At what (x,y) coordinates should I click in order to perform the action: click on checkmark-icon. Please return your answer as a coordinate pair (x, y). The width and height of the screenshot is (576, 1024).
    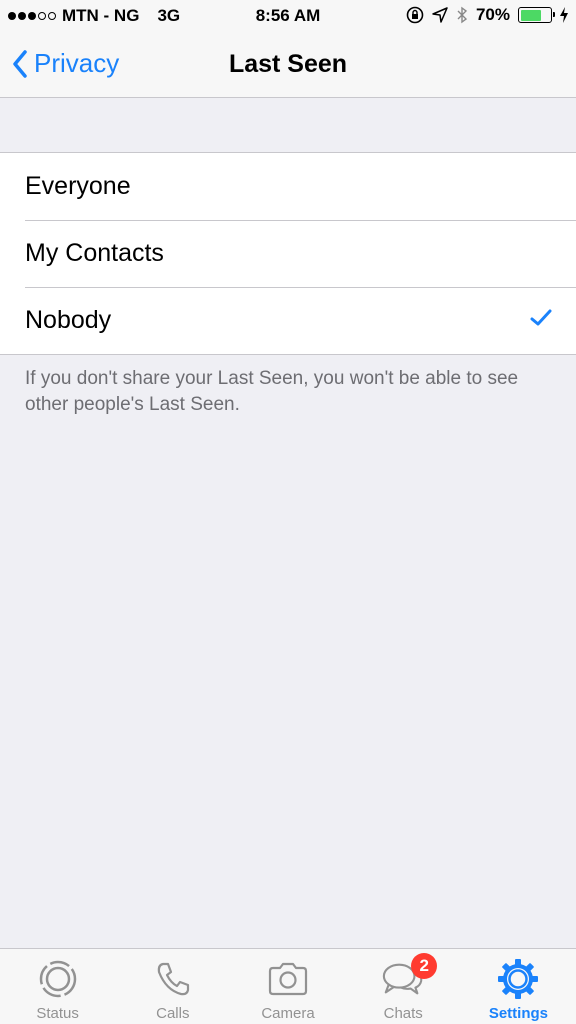
    Looking at the image, I should click on (541, 317).